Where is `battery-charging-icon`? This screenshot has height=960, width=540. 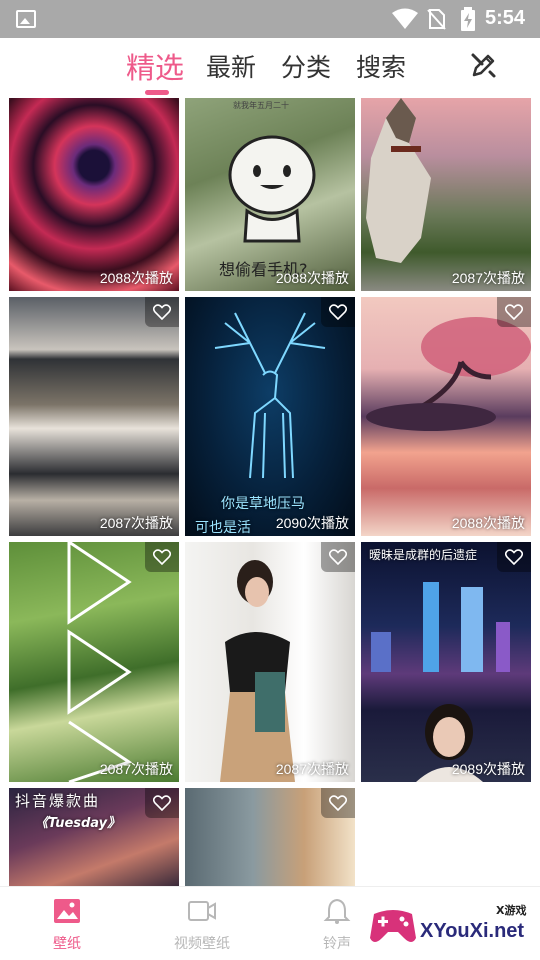
battery-charging-icon is located at coordinates (468, 19).